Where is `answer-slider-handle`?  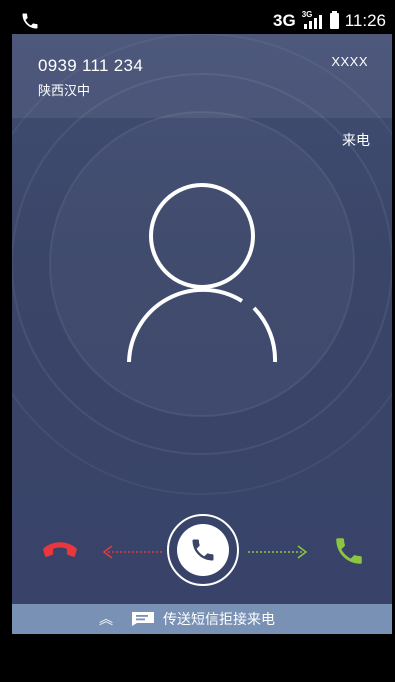
answer-slider-handle is located at coordinates (203, 550).